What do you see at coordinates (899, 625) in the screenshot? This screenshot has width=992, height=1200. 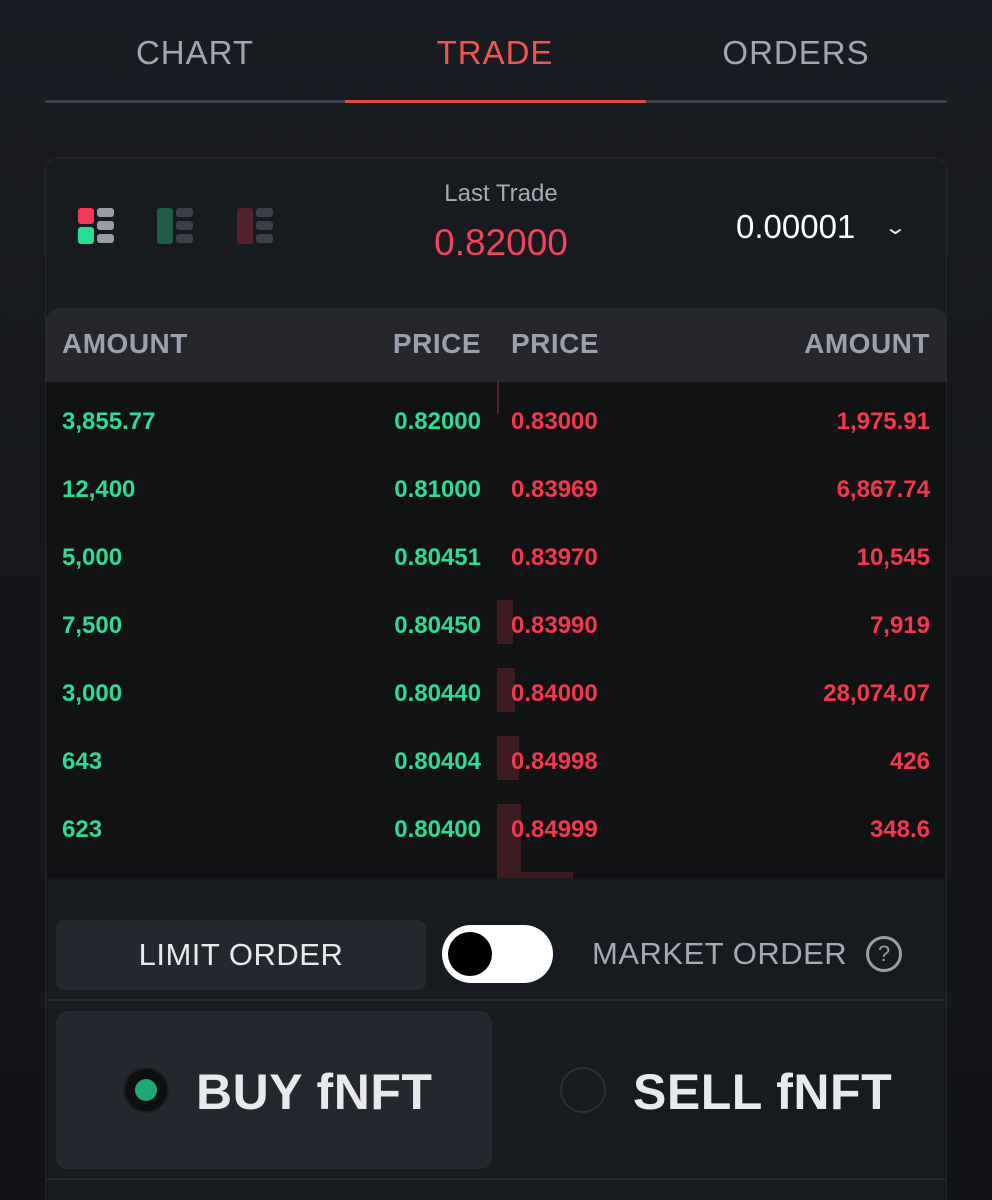 I see `ask-amount: 7,919` at bounding box center [899, 625].